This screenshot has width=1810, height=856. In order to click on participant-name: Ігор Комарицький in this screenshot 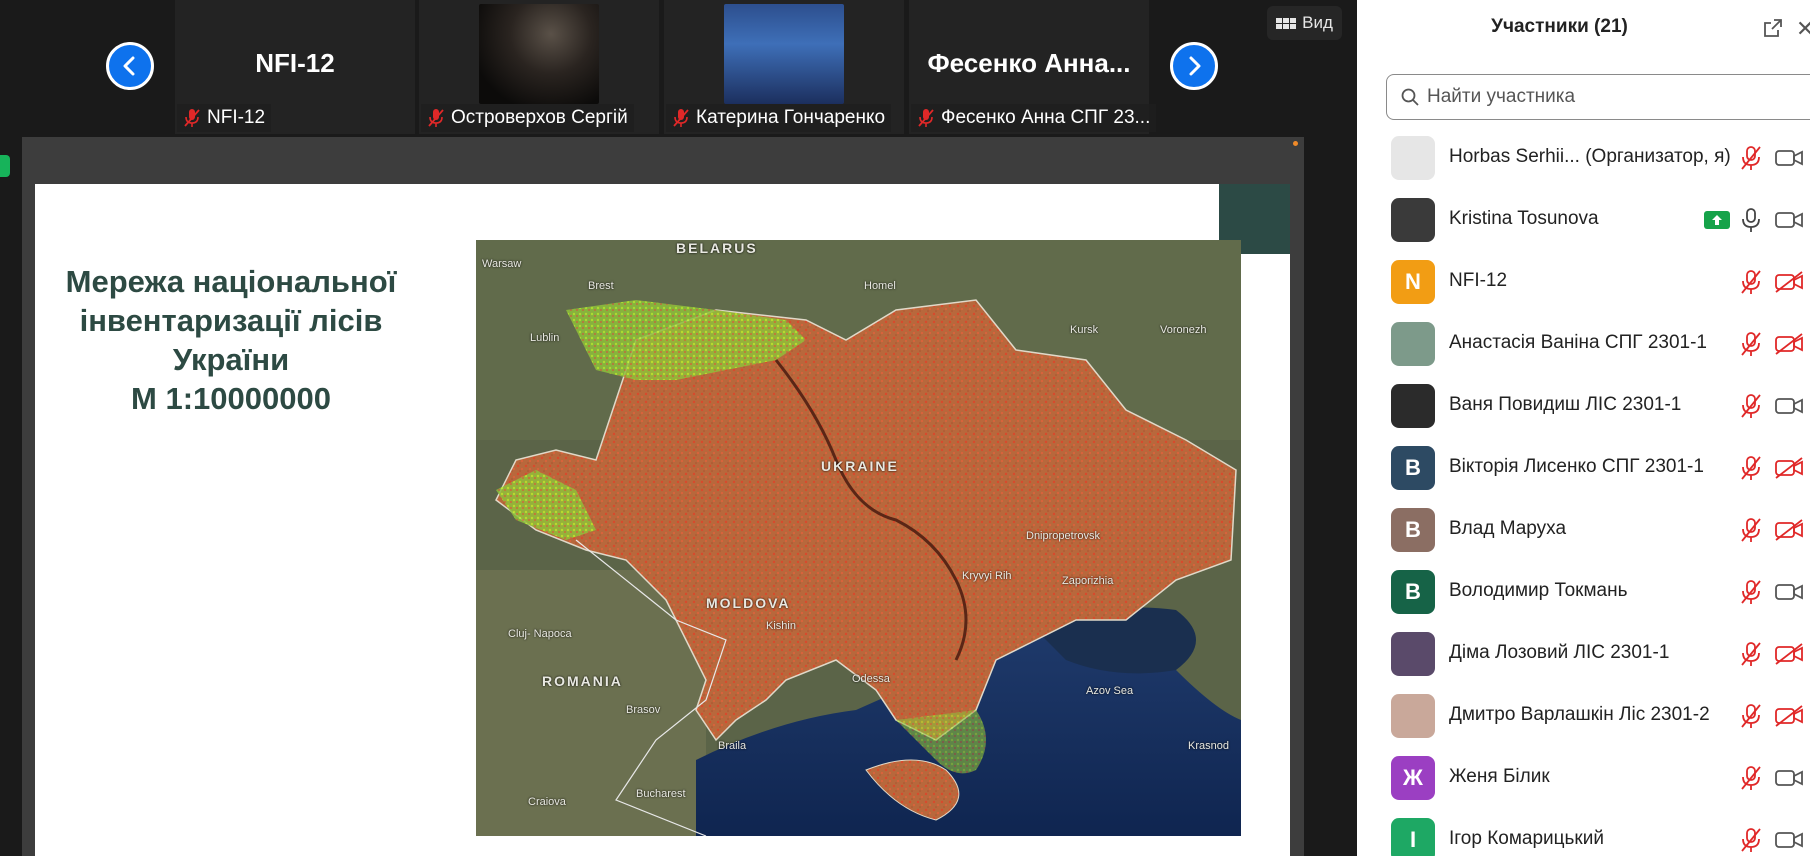, I will do `click(1526, 838)`.